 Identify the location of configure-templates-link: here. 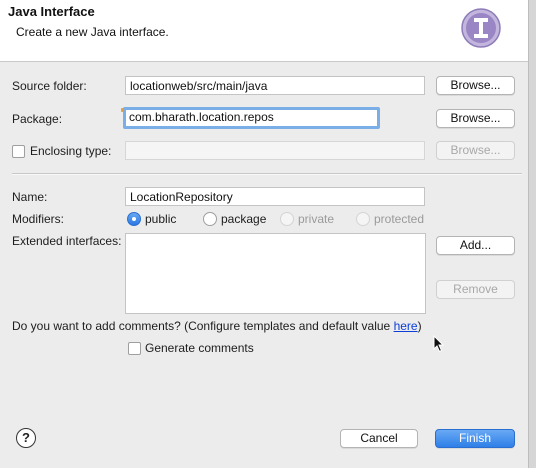
(406, 326).